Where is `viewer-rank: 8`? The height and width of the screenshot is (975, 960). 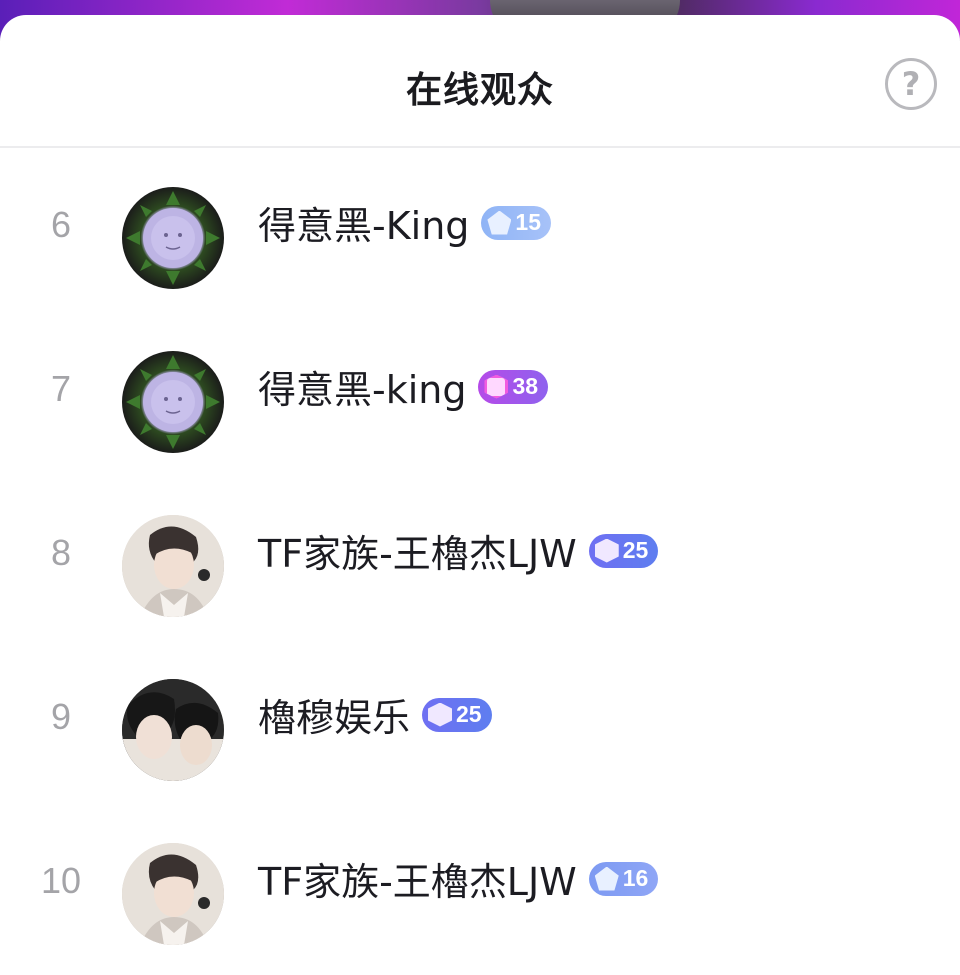 viewer-rank: 8 is located at coordinates (61, 552).